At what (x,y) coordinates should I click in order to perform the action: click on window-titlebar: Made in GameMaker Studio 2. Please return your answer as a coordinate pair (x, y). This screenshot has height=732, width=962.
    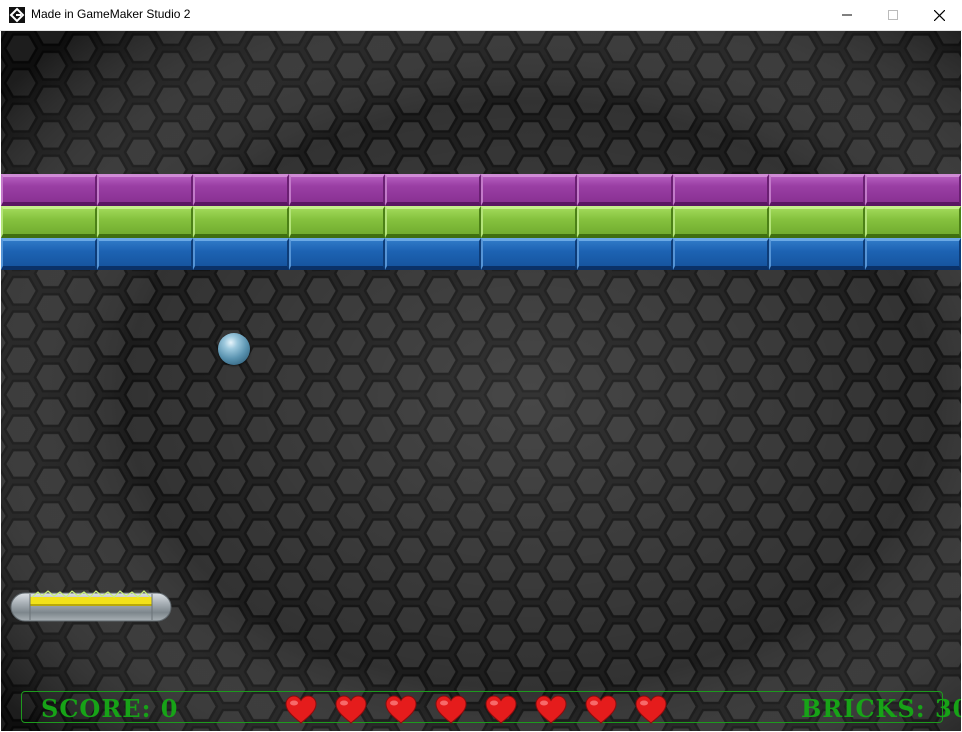
    Looking at the image, I should click on (481, 15).